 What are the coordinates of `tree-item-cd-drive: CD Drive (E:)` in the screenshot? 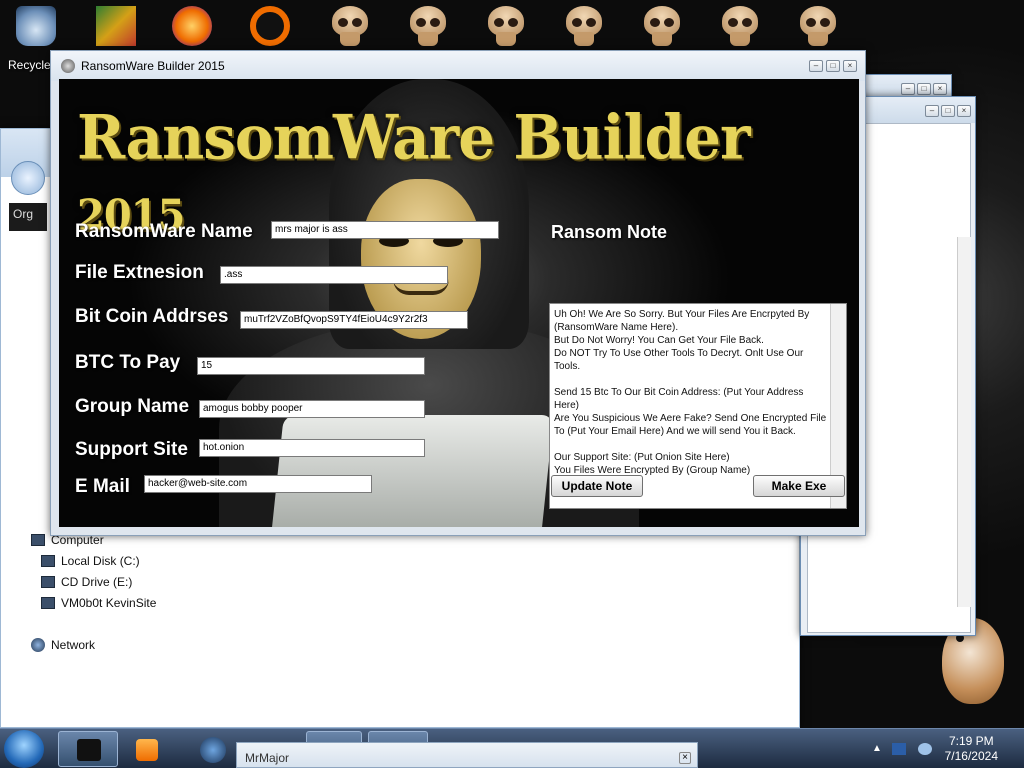 It's located at (86, 582).